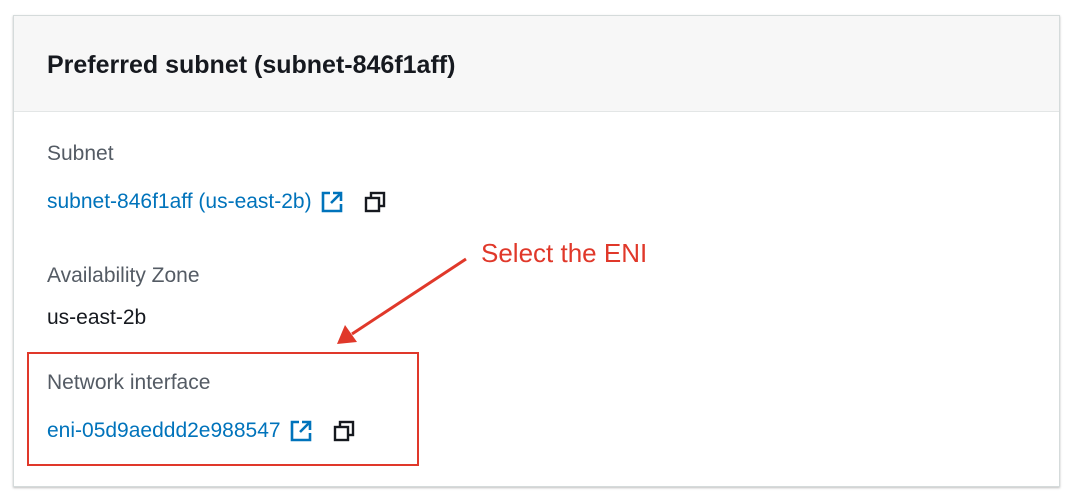 The height and width of the screenshot is (500, 1075). What do you see at coordinates (97, 317) in the screenshot?
I see `availability-zone-value: us-east-2b` at bounding box center [97, 317].